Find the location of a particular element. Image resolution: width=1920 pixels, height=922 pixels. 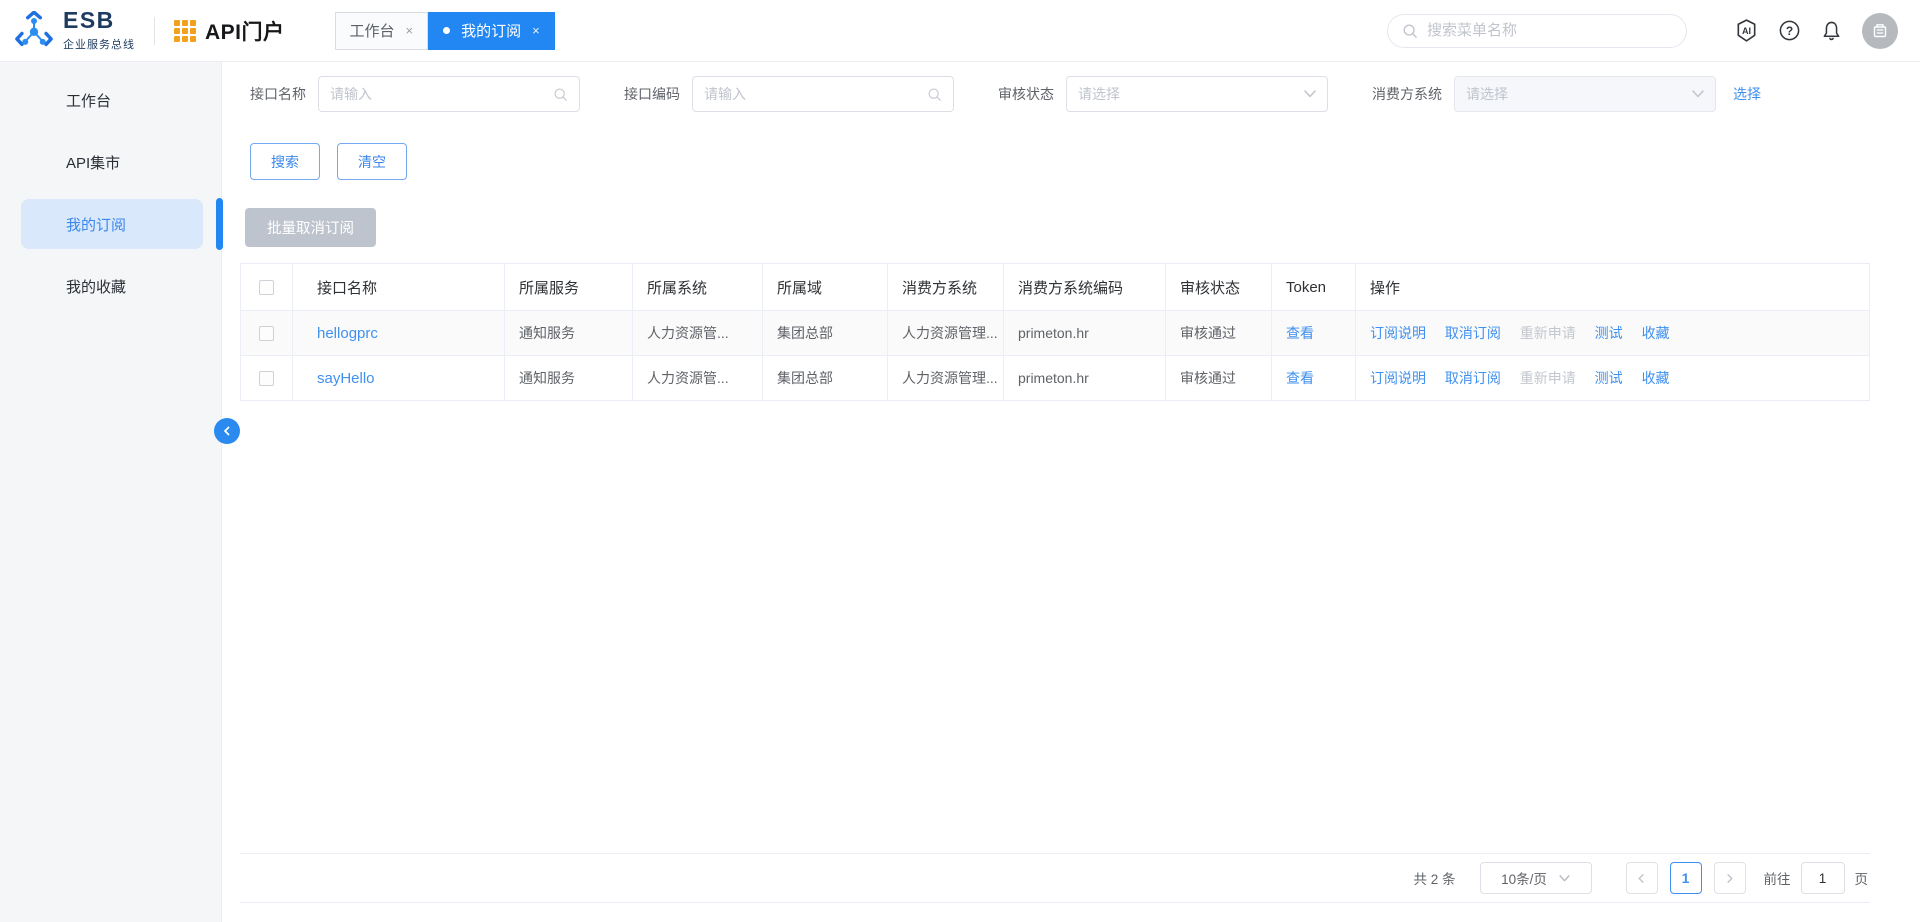

batch-actions: 批量取消订阅 is located at coordinates (1082, 227).